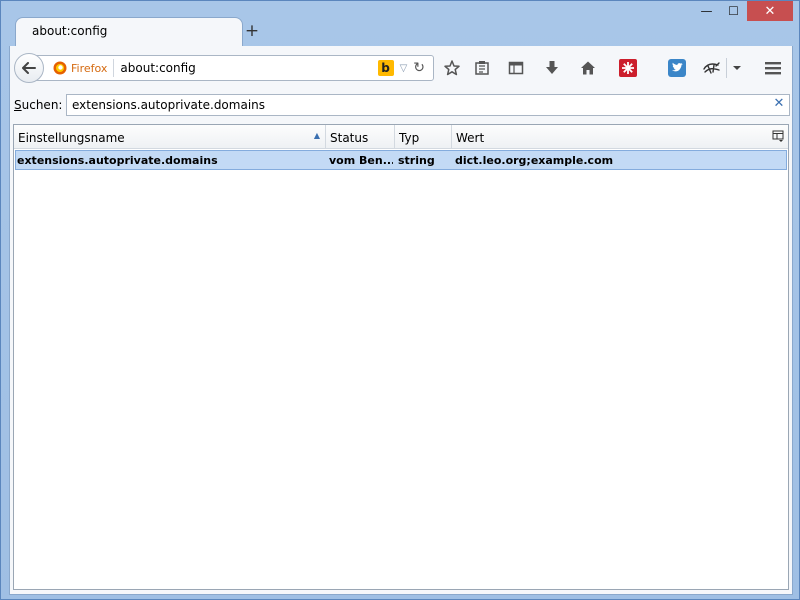 The width and height of the screenshot is (800, 600). I want to click on url-text: about:config, so click(248, 68).